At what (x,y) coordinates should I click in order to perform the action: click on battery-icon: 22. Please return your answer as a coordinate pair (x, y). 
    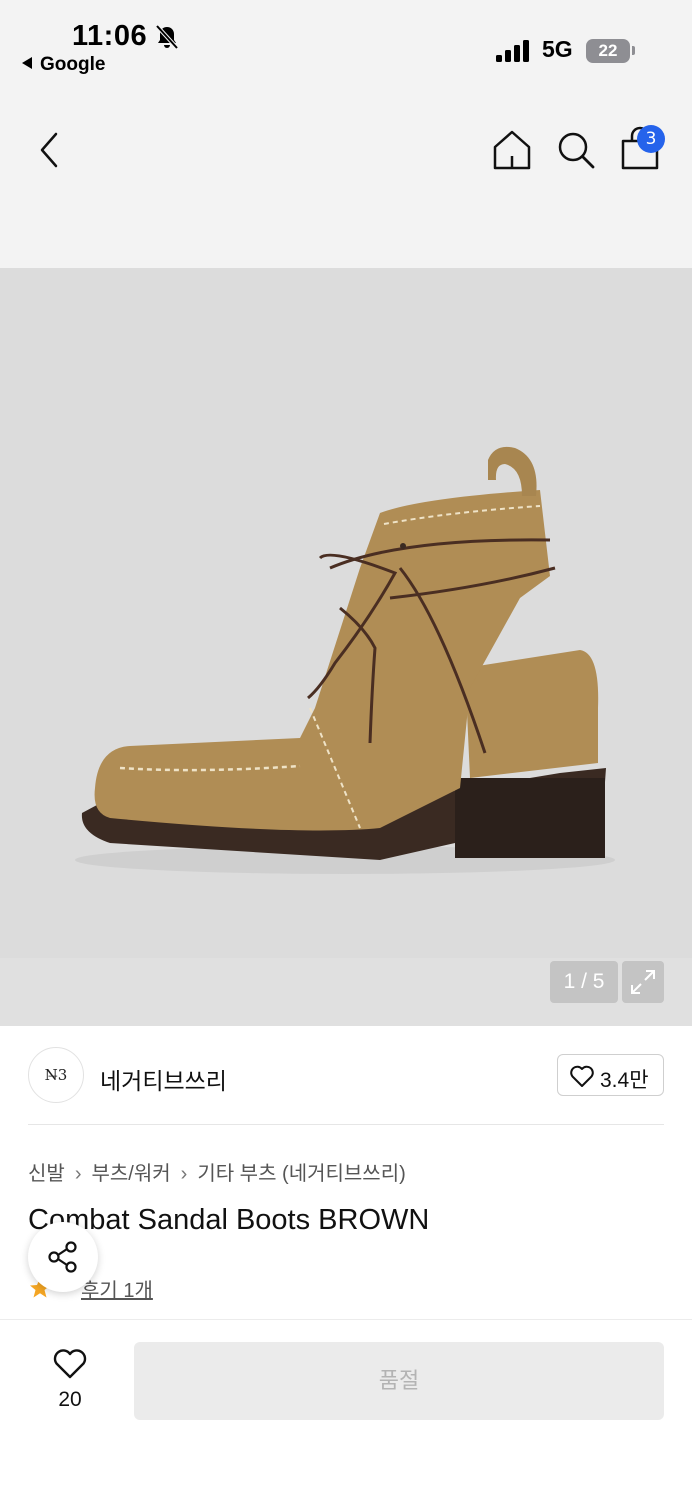
    Looking at the image, I should click on (608, 51).